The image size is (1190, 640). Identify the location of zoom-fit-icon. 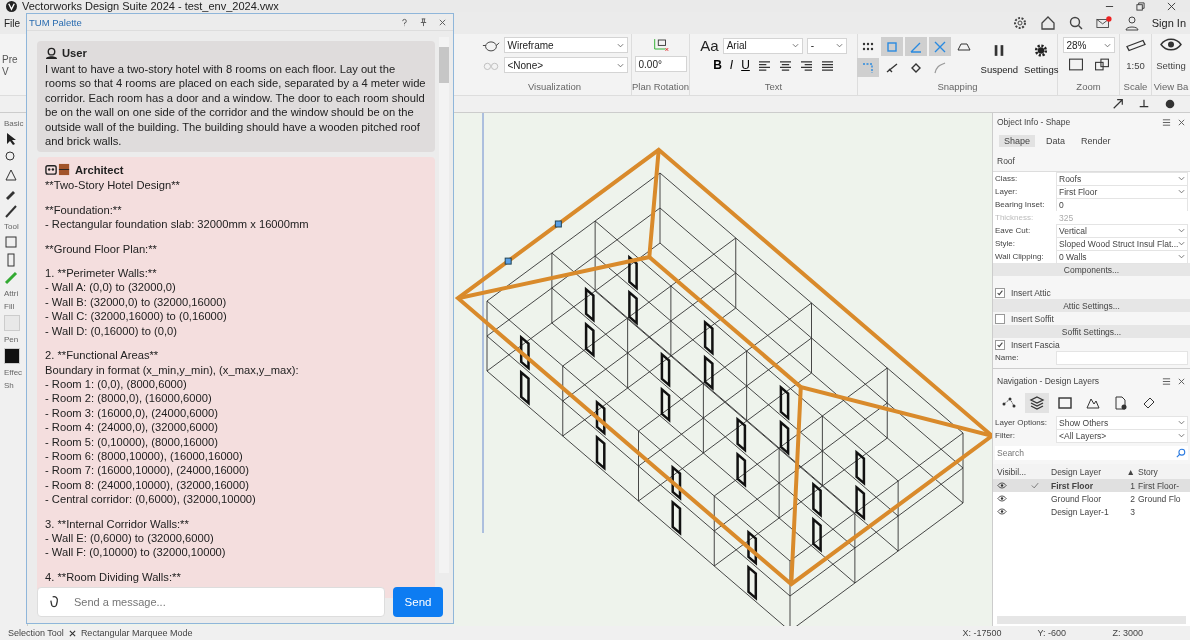
(1075, 64).